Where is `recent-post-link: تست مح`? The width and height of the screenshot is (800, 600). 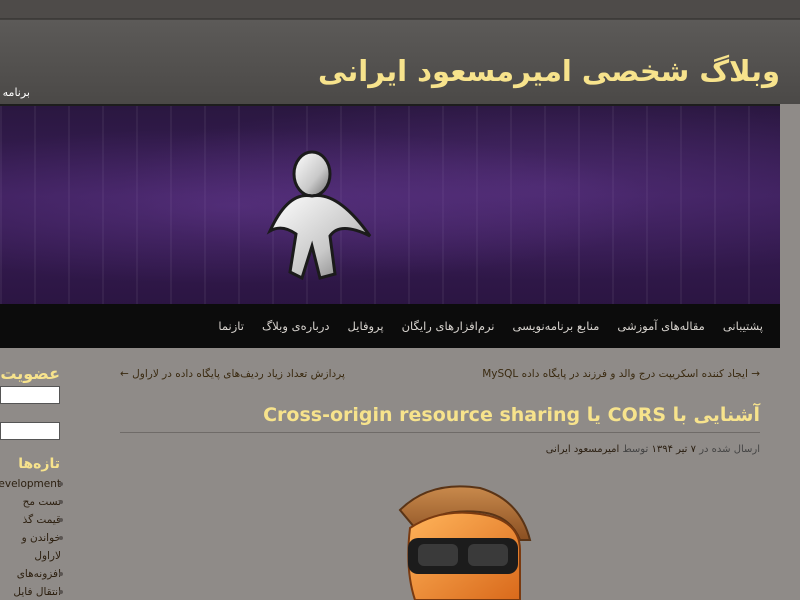
recent-post-link: تست مح is located at coordinates (31, 505).